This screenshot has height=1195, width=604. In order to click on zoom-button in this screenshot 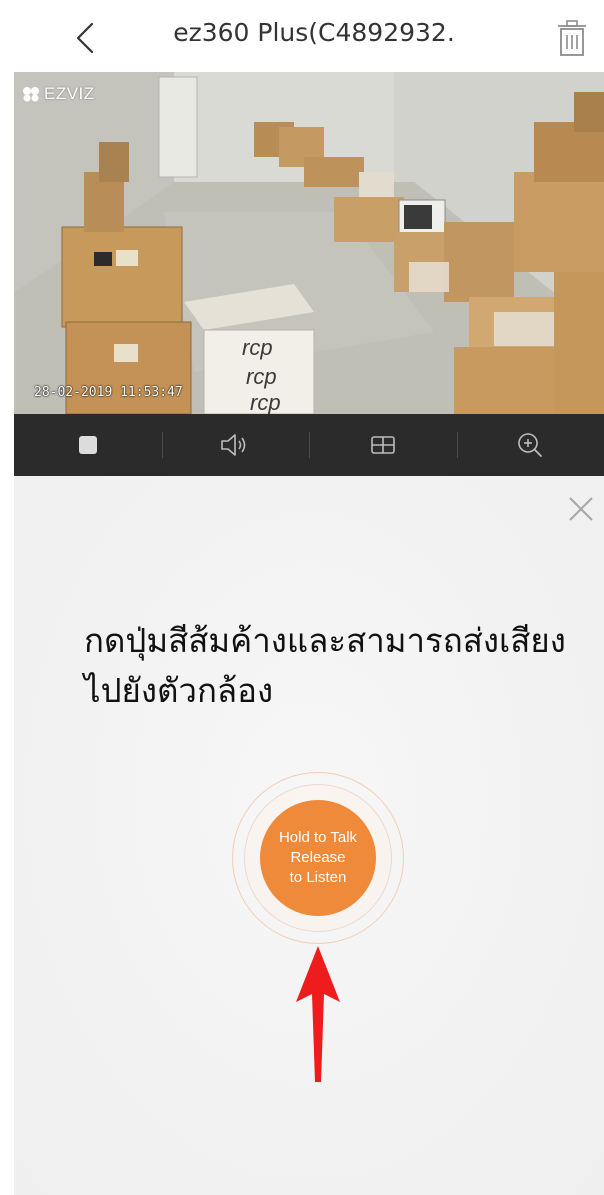, I will do `click(530, 445)`.